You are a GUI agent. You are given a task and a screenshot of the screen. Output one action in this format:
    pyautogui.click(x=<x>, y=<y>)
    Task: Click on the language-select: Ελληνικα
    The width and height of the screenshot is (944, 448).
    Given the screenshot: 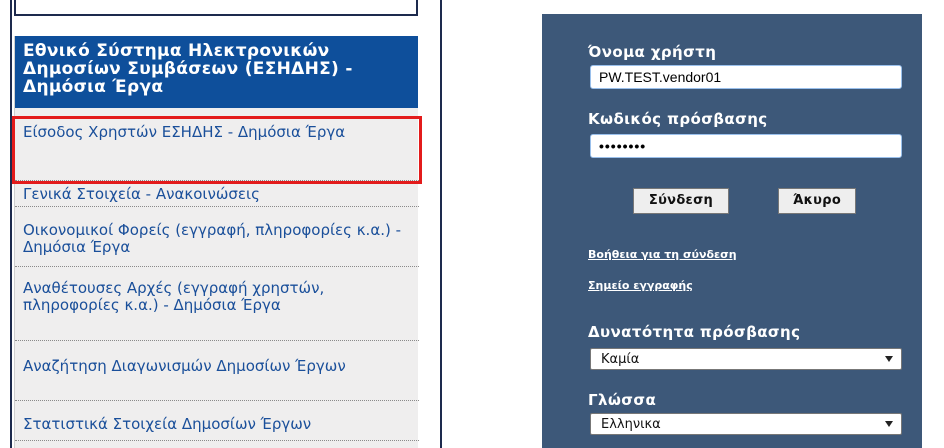 What is the action you would take?
    pyautogui.click(x=746, y=424)
    